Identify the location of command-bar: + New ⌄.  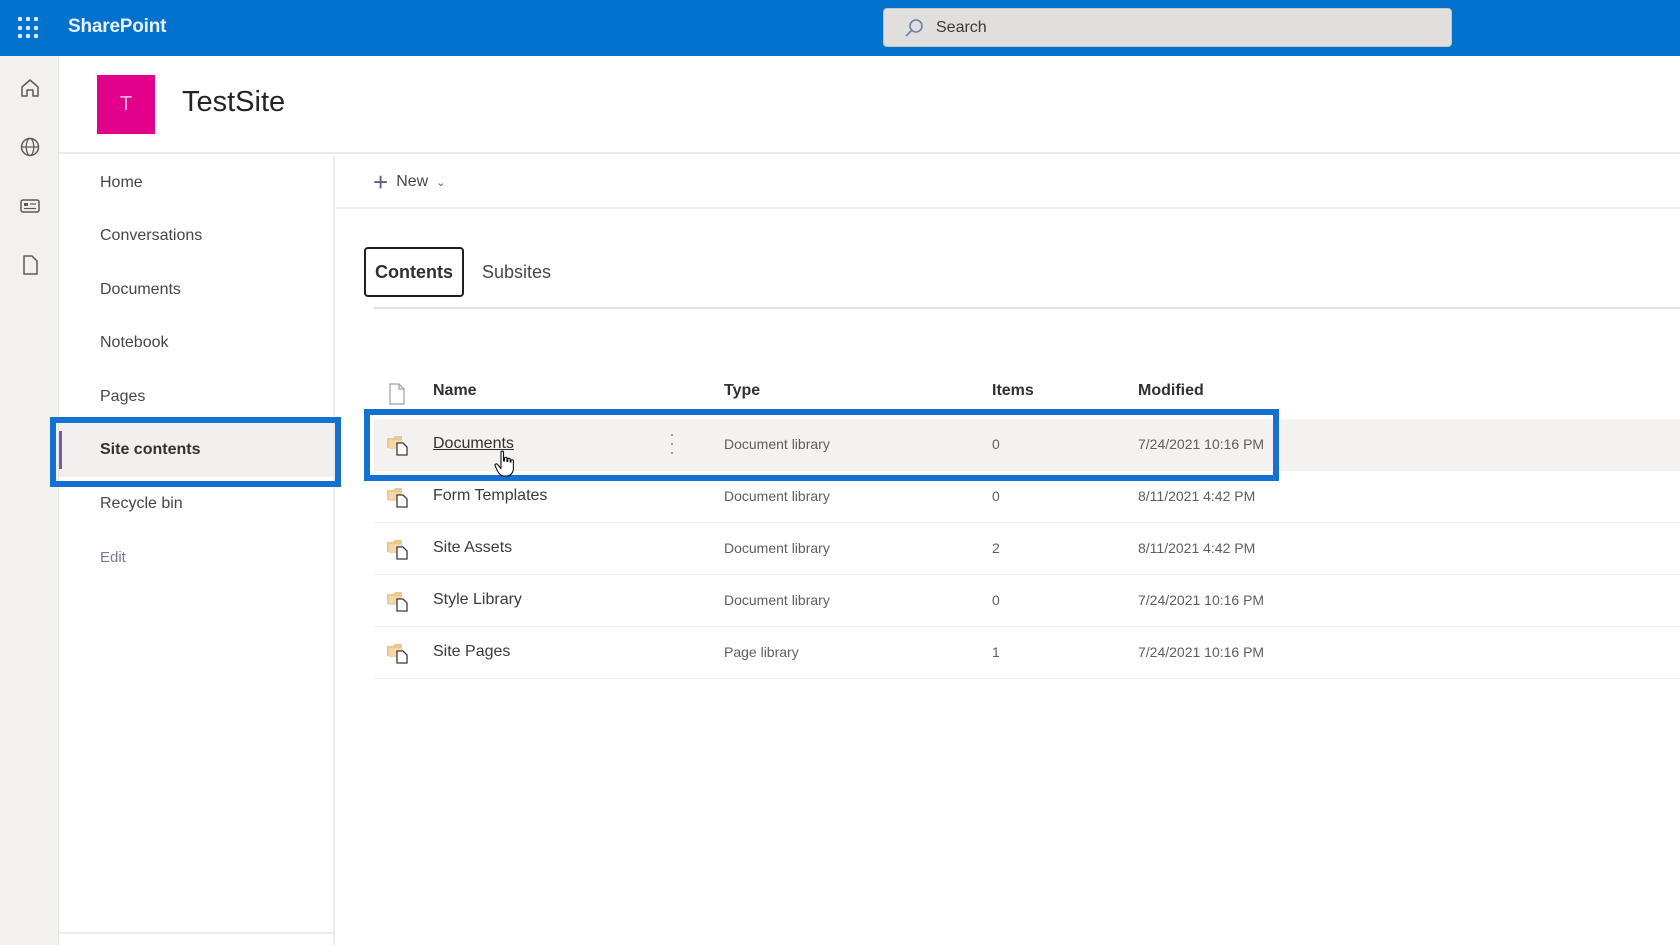
(1008, 182).